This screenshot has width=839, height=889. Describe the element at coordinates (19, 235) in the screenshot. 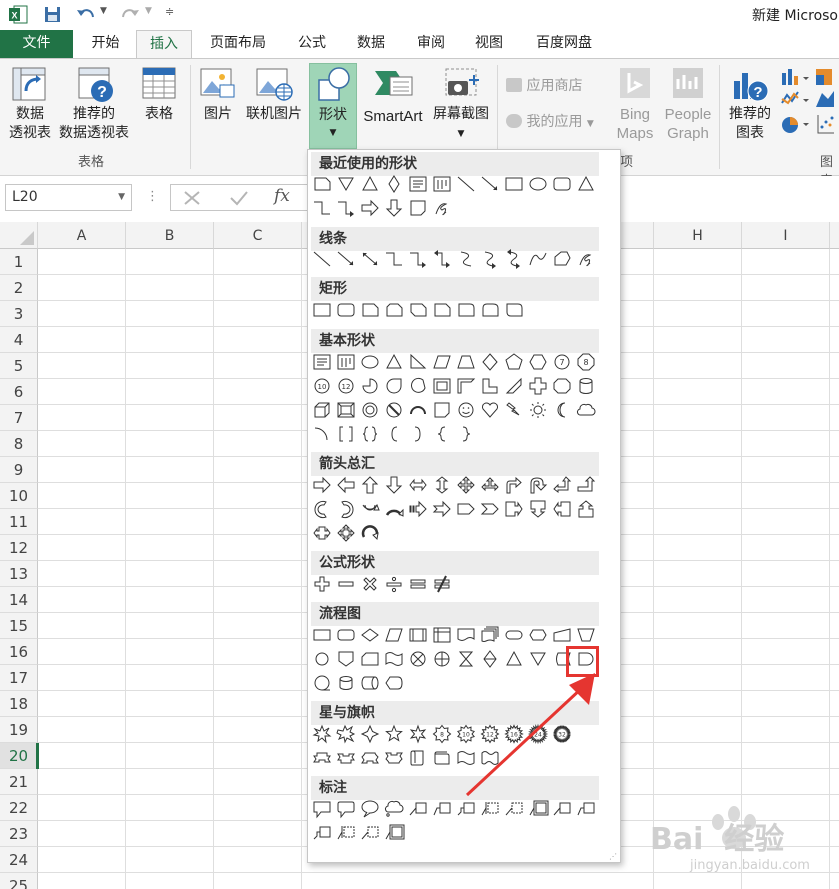

I see `select-all-corner` at that location.